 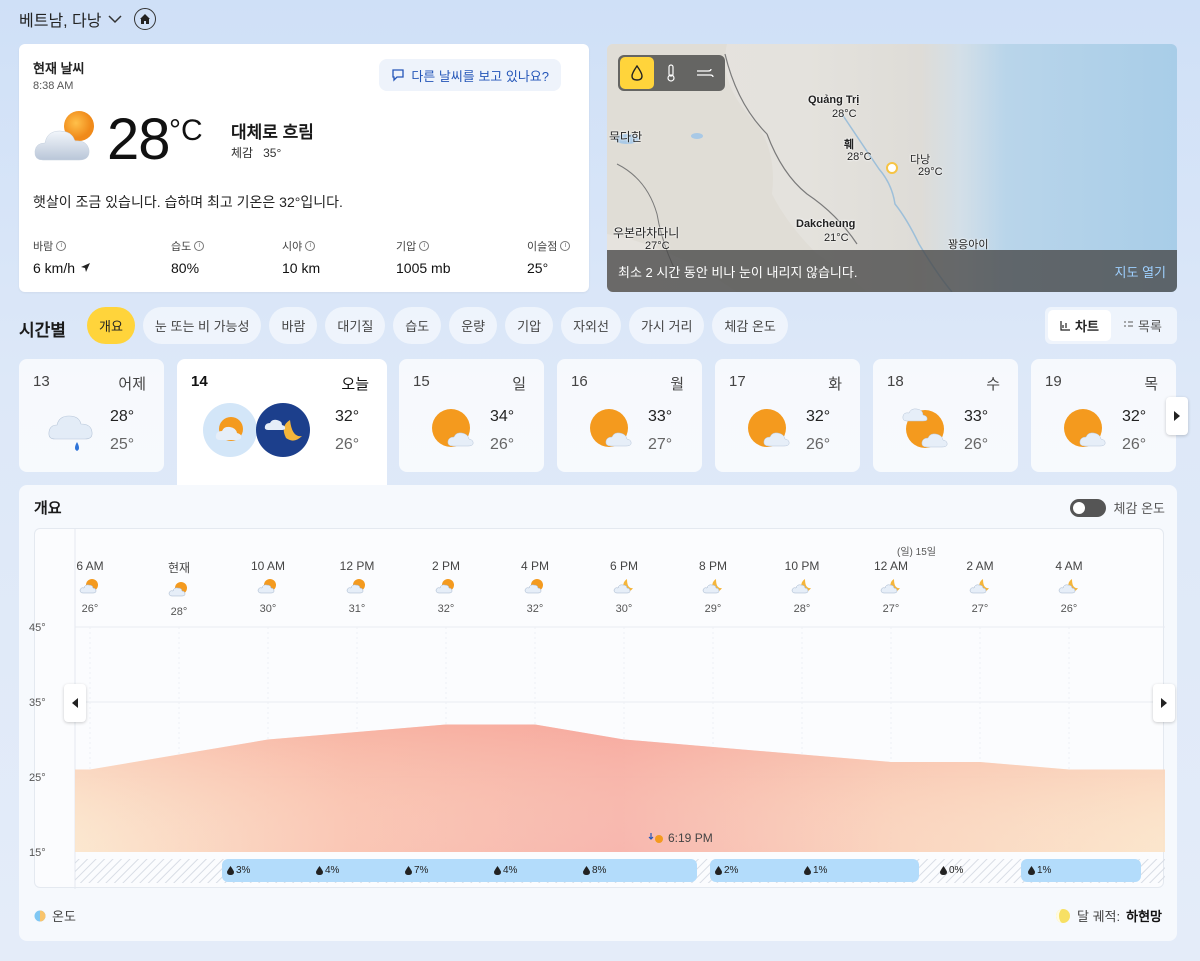 I want to click on day-card: 16 월 33° 27°, so click(x=629, y=415).